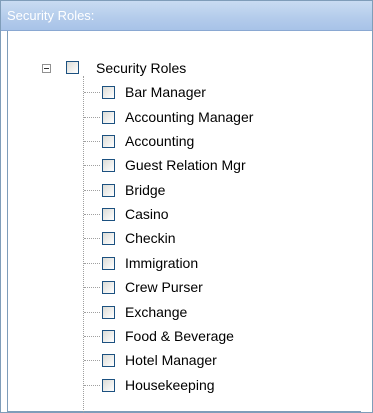  Describe the element at coordinates (150, 238) in the screenshot. I see `role-label-checkin: Checkin` at that location.